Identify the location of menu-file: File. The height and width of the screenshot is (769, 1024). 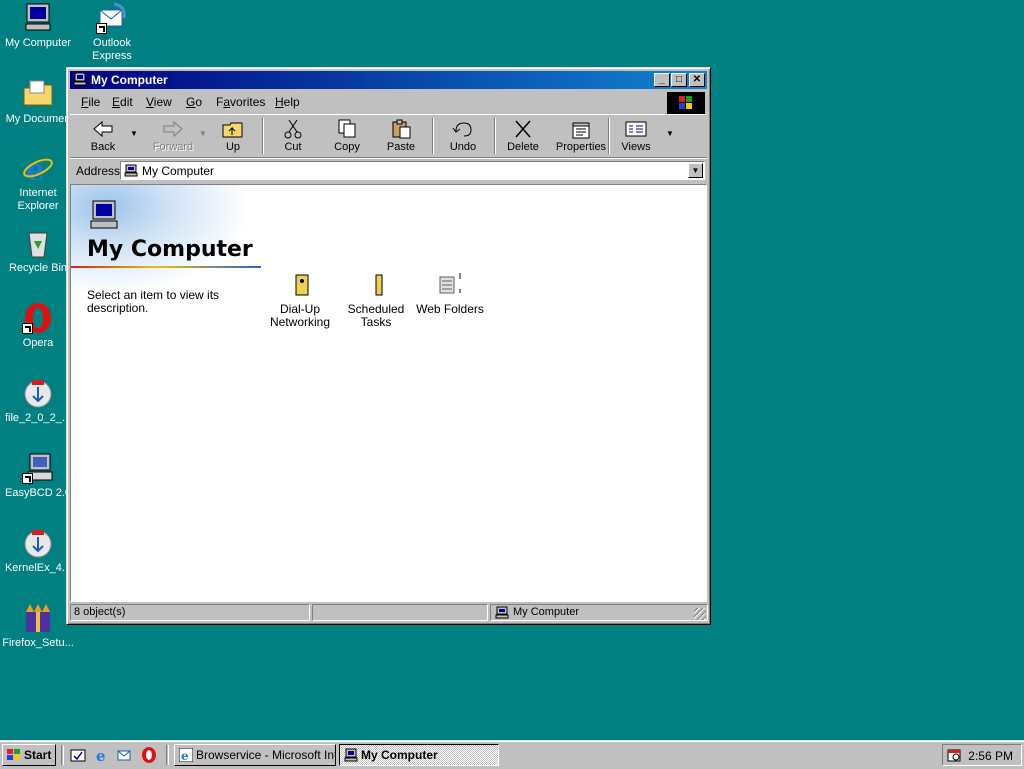
(90, 102).